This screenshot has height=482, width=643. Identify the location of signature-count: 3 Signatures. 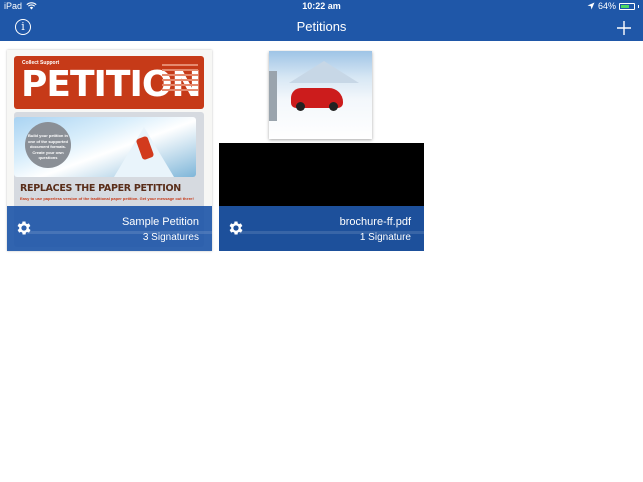
(170, 237).